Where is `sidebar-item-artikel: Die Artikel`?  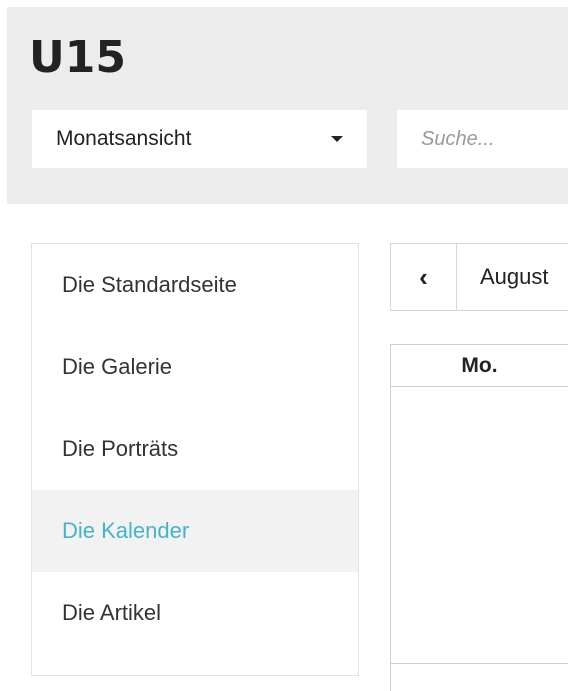 sidebar-item-artikel: Die Artikel is located at coordinates (195, 613).